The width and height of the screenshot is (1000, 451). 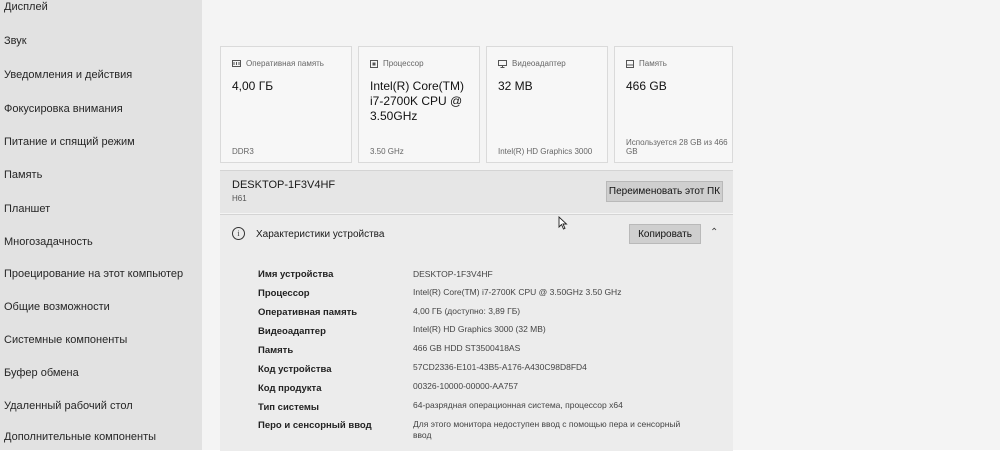 I want to click on sidebar-item-multitasking: Многозадачность, so click(x=48, y=242).